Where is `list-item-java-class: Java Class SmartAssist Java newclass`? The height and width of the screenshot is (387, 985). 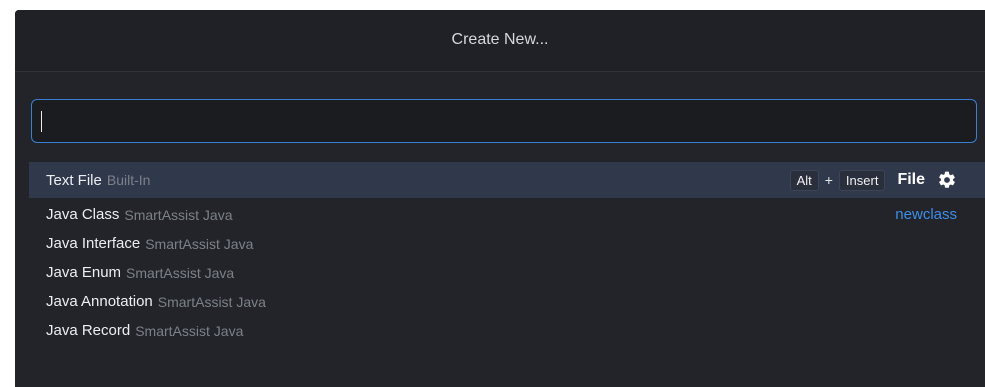
list-item-java-class: Java Class SmartAssist Java newclass is located at coordinates (507, 214).